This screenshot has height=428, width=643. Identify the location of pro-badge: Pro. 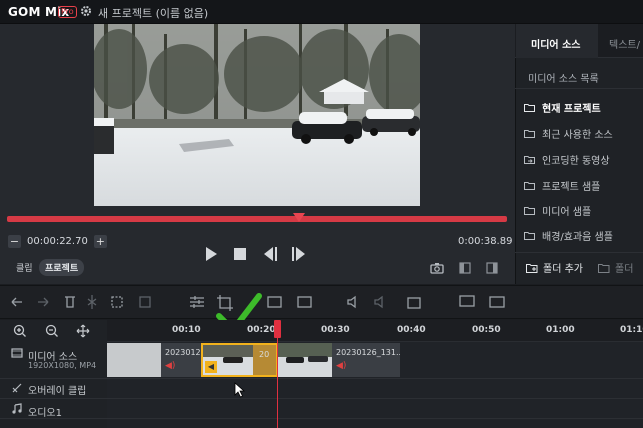
(67, 12).